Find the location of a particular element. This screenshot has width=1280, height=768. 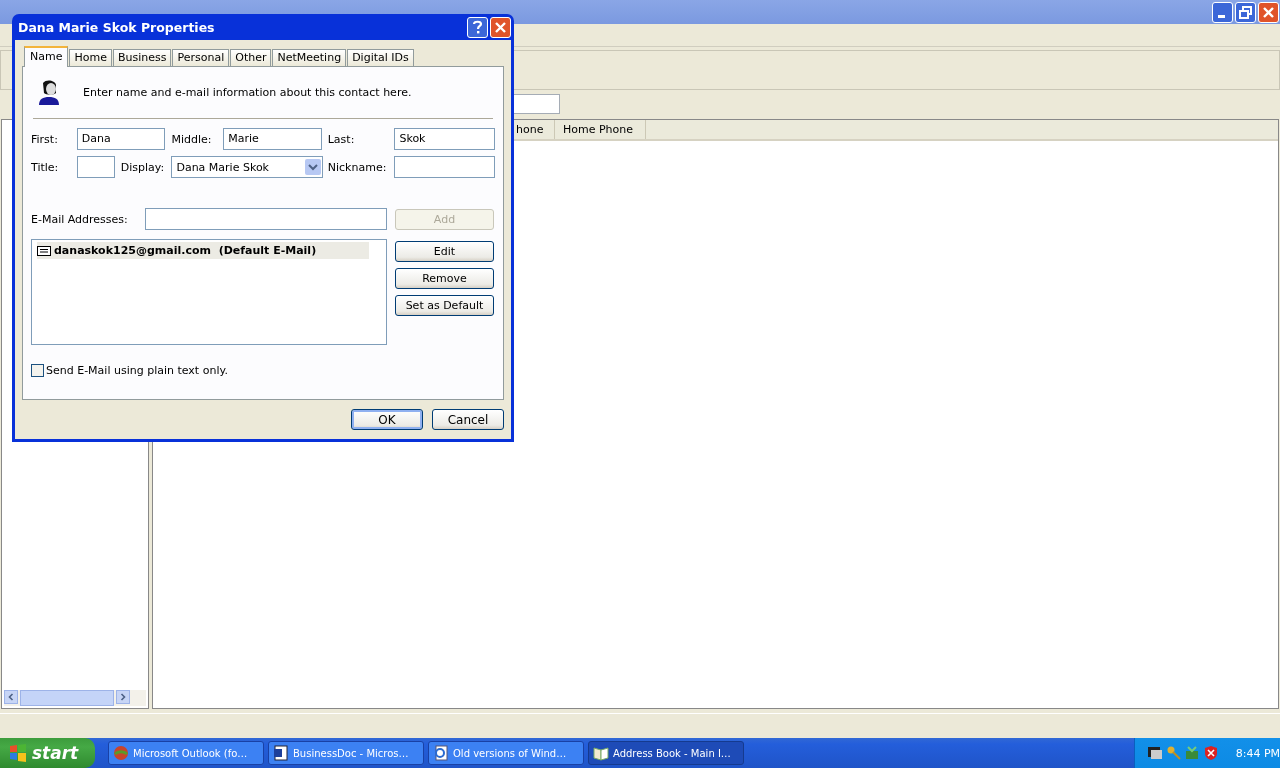

field-label: Nickname: is located at coordinates (357, 167).